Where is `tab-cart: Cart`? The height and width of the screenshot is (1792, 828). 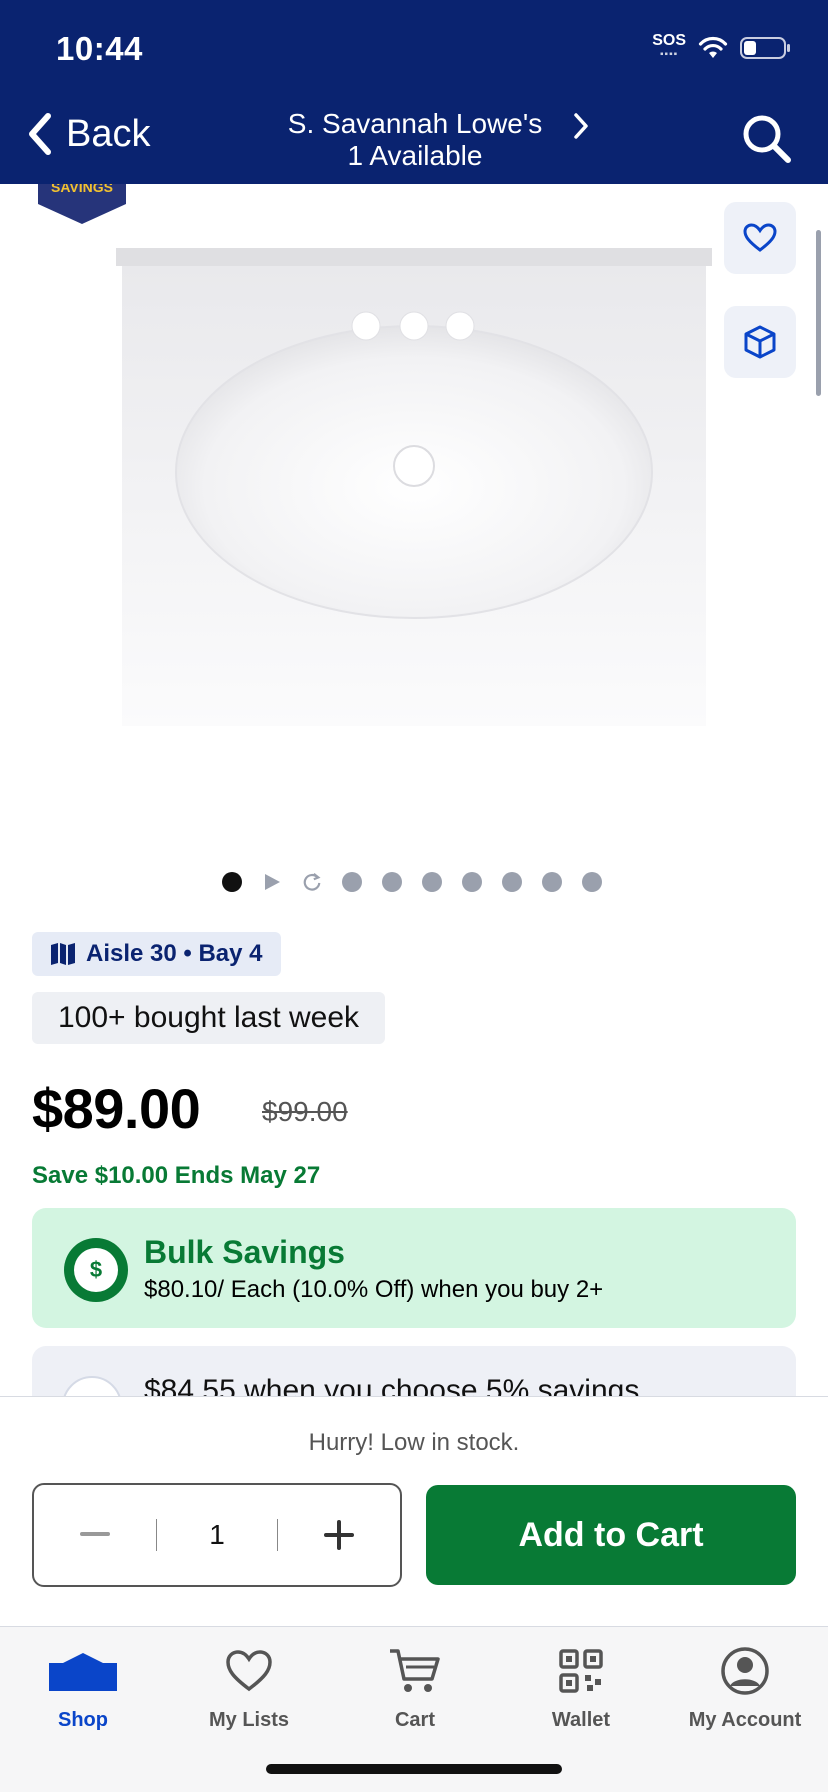 tab-cart: Cart is located at coordinates (415, 1696).